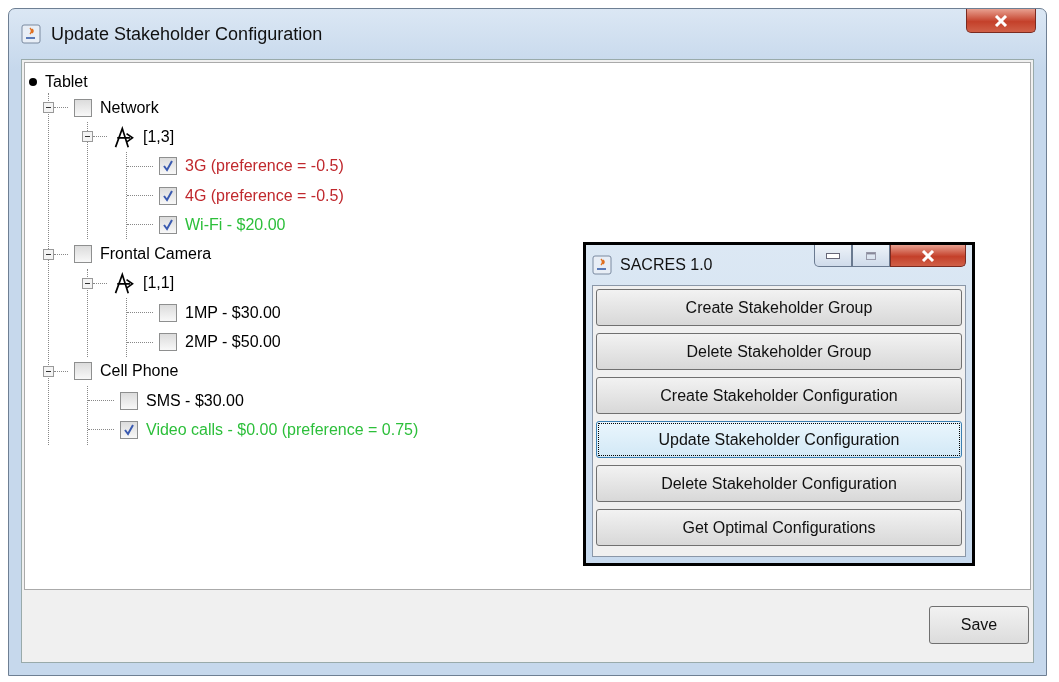  What do you see at coordinates (156, 254) in the screenshot?
I see `tree-item-label: Frontal Camera` at bounding box center [156, 254].